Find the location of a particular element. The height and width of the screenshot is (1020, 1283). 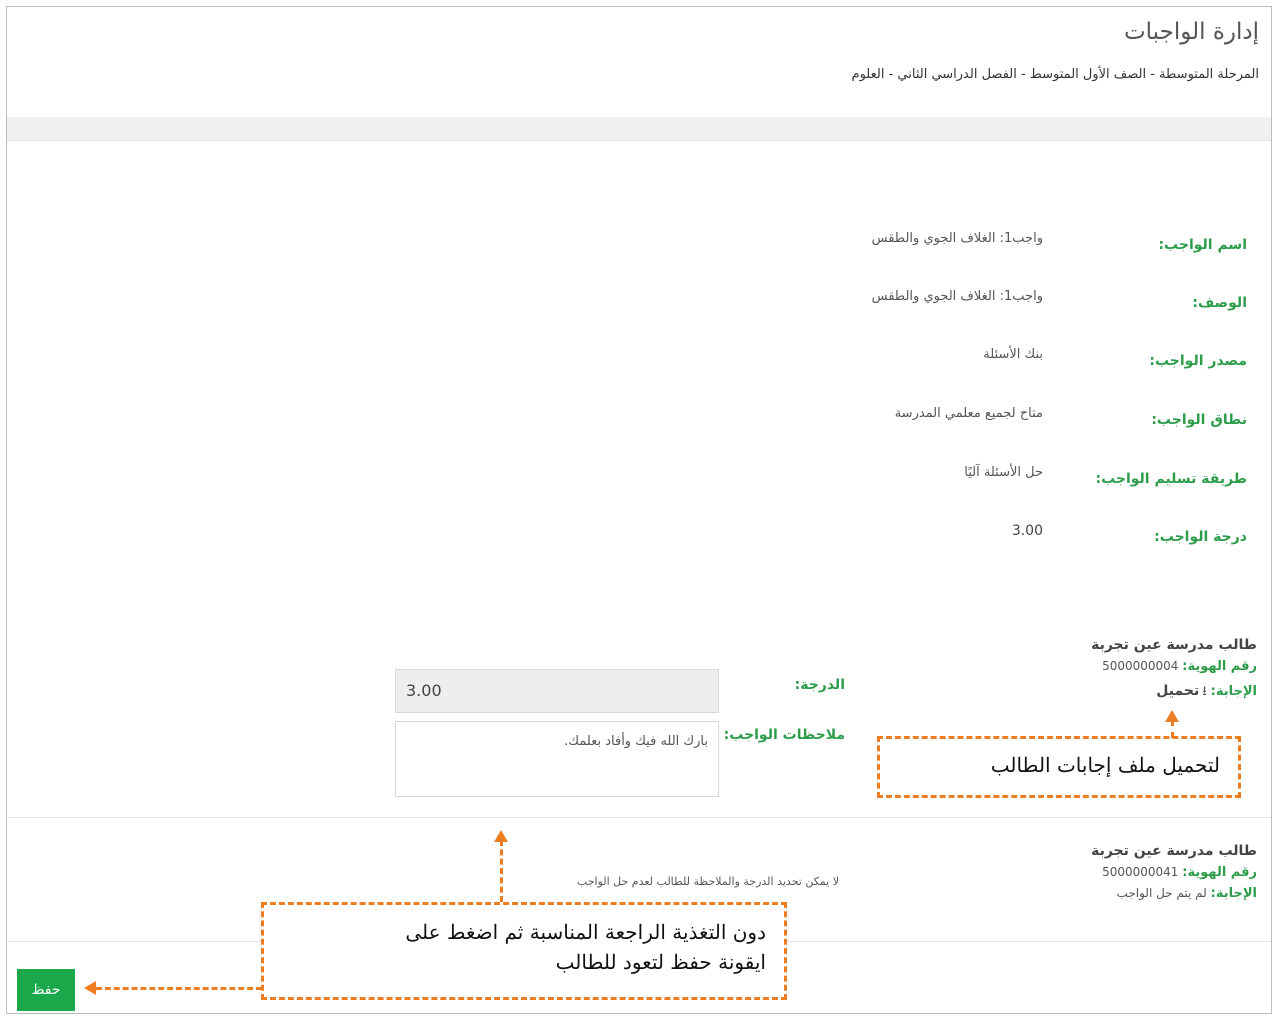

feedback-callout-line-2: ايقونة حفظ لتعود للطالب is located at coordinates (660, 962).